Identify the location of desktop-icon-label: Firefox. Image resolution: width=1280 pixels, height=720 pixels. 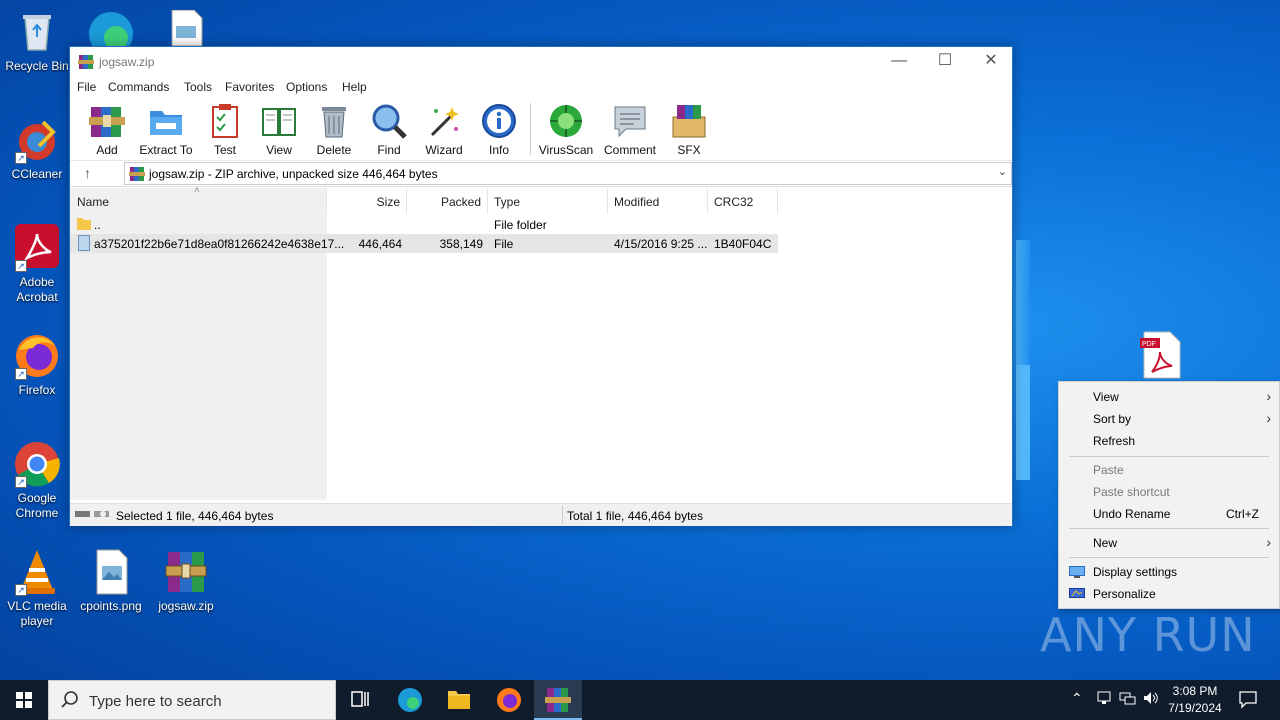
(37, 390).